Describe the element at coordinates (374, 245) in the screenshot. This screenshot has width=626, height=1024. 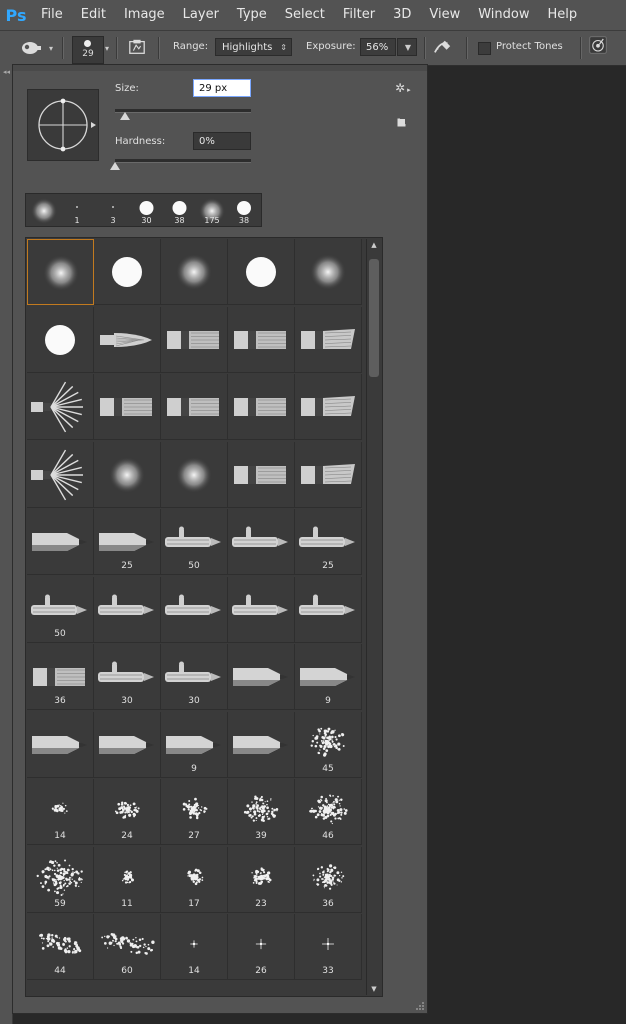
I see `scroll-up-arrow-icon: ▲` at that location.